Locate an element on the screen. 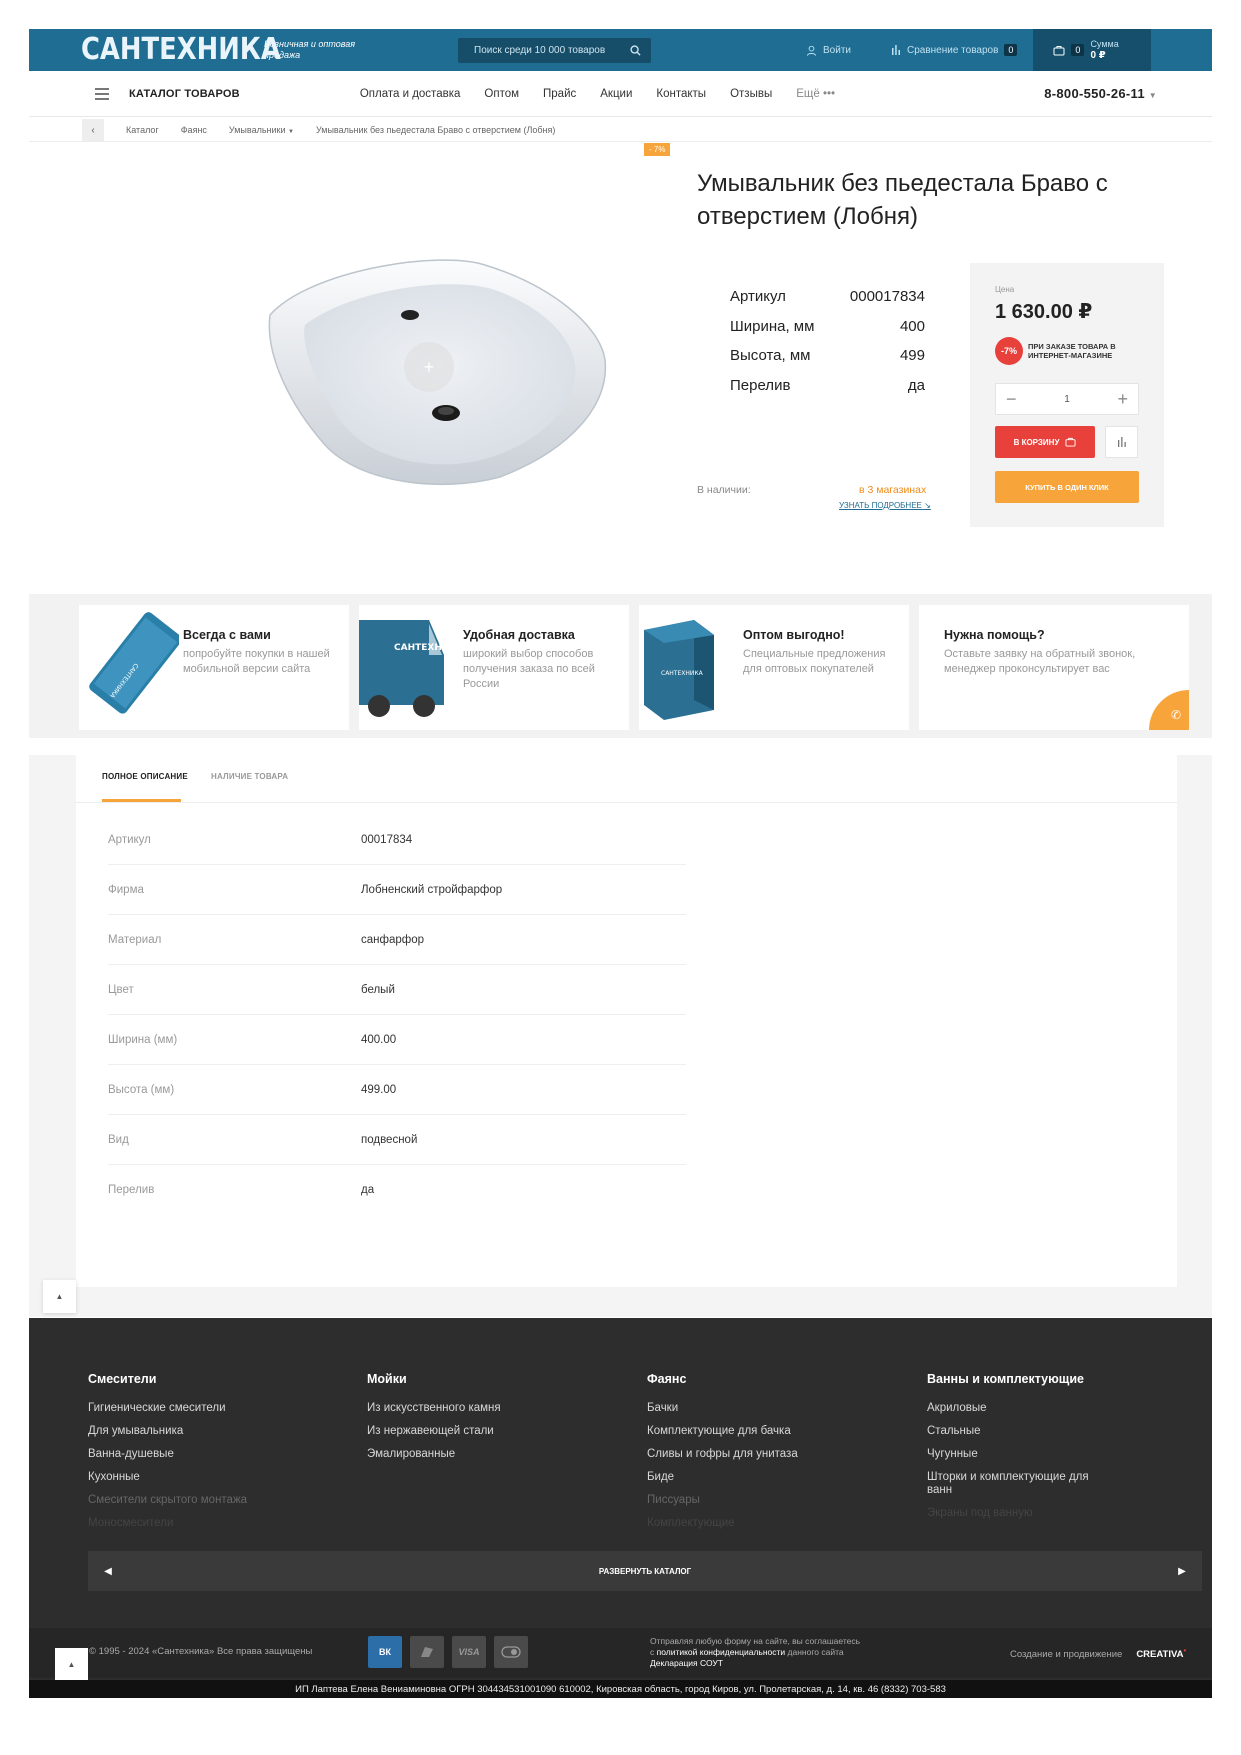  footer-link: Шторки и комплектующие для ванн is located at coordinates (1017, 1484).